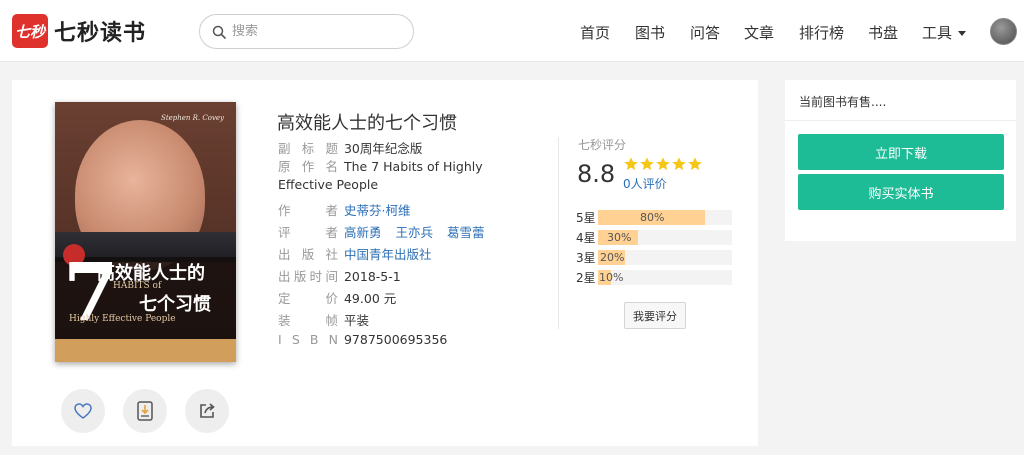 This screenshot has height=455, width=1024. I want to click on share-button, so click(207, 411).